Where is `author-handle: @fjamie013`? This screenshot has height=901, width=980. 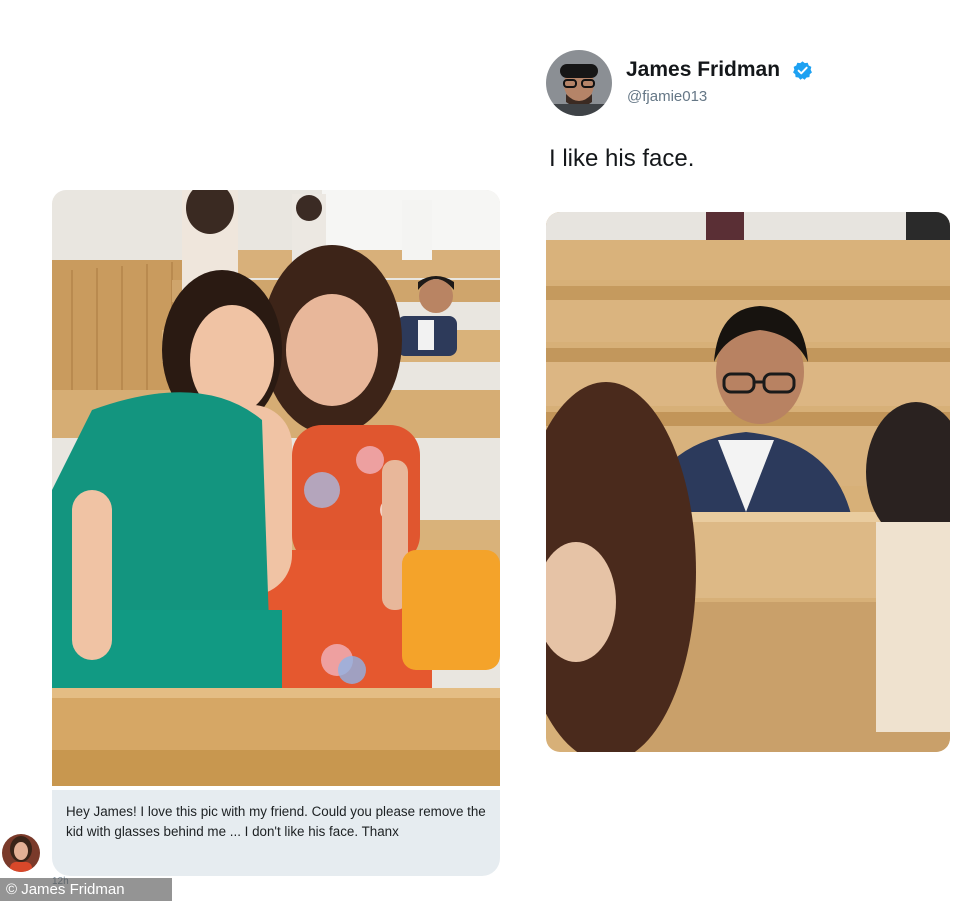 author-handle: @fjamie013 is located at coordinates (667, 96).